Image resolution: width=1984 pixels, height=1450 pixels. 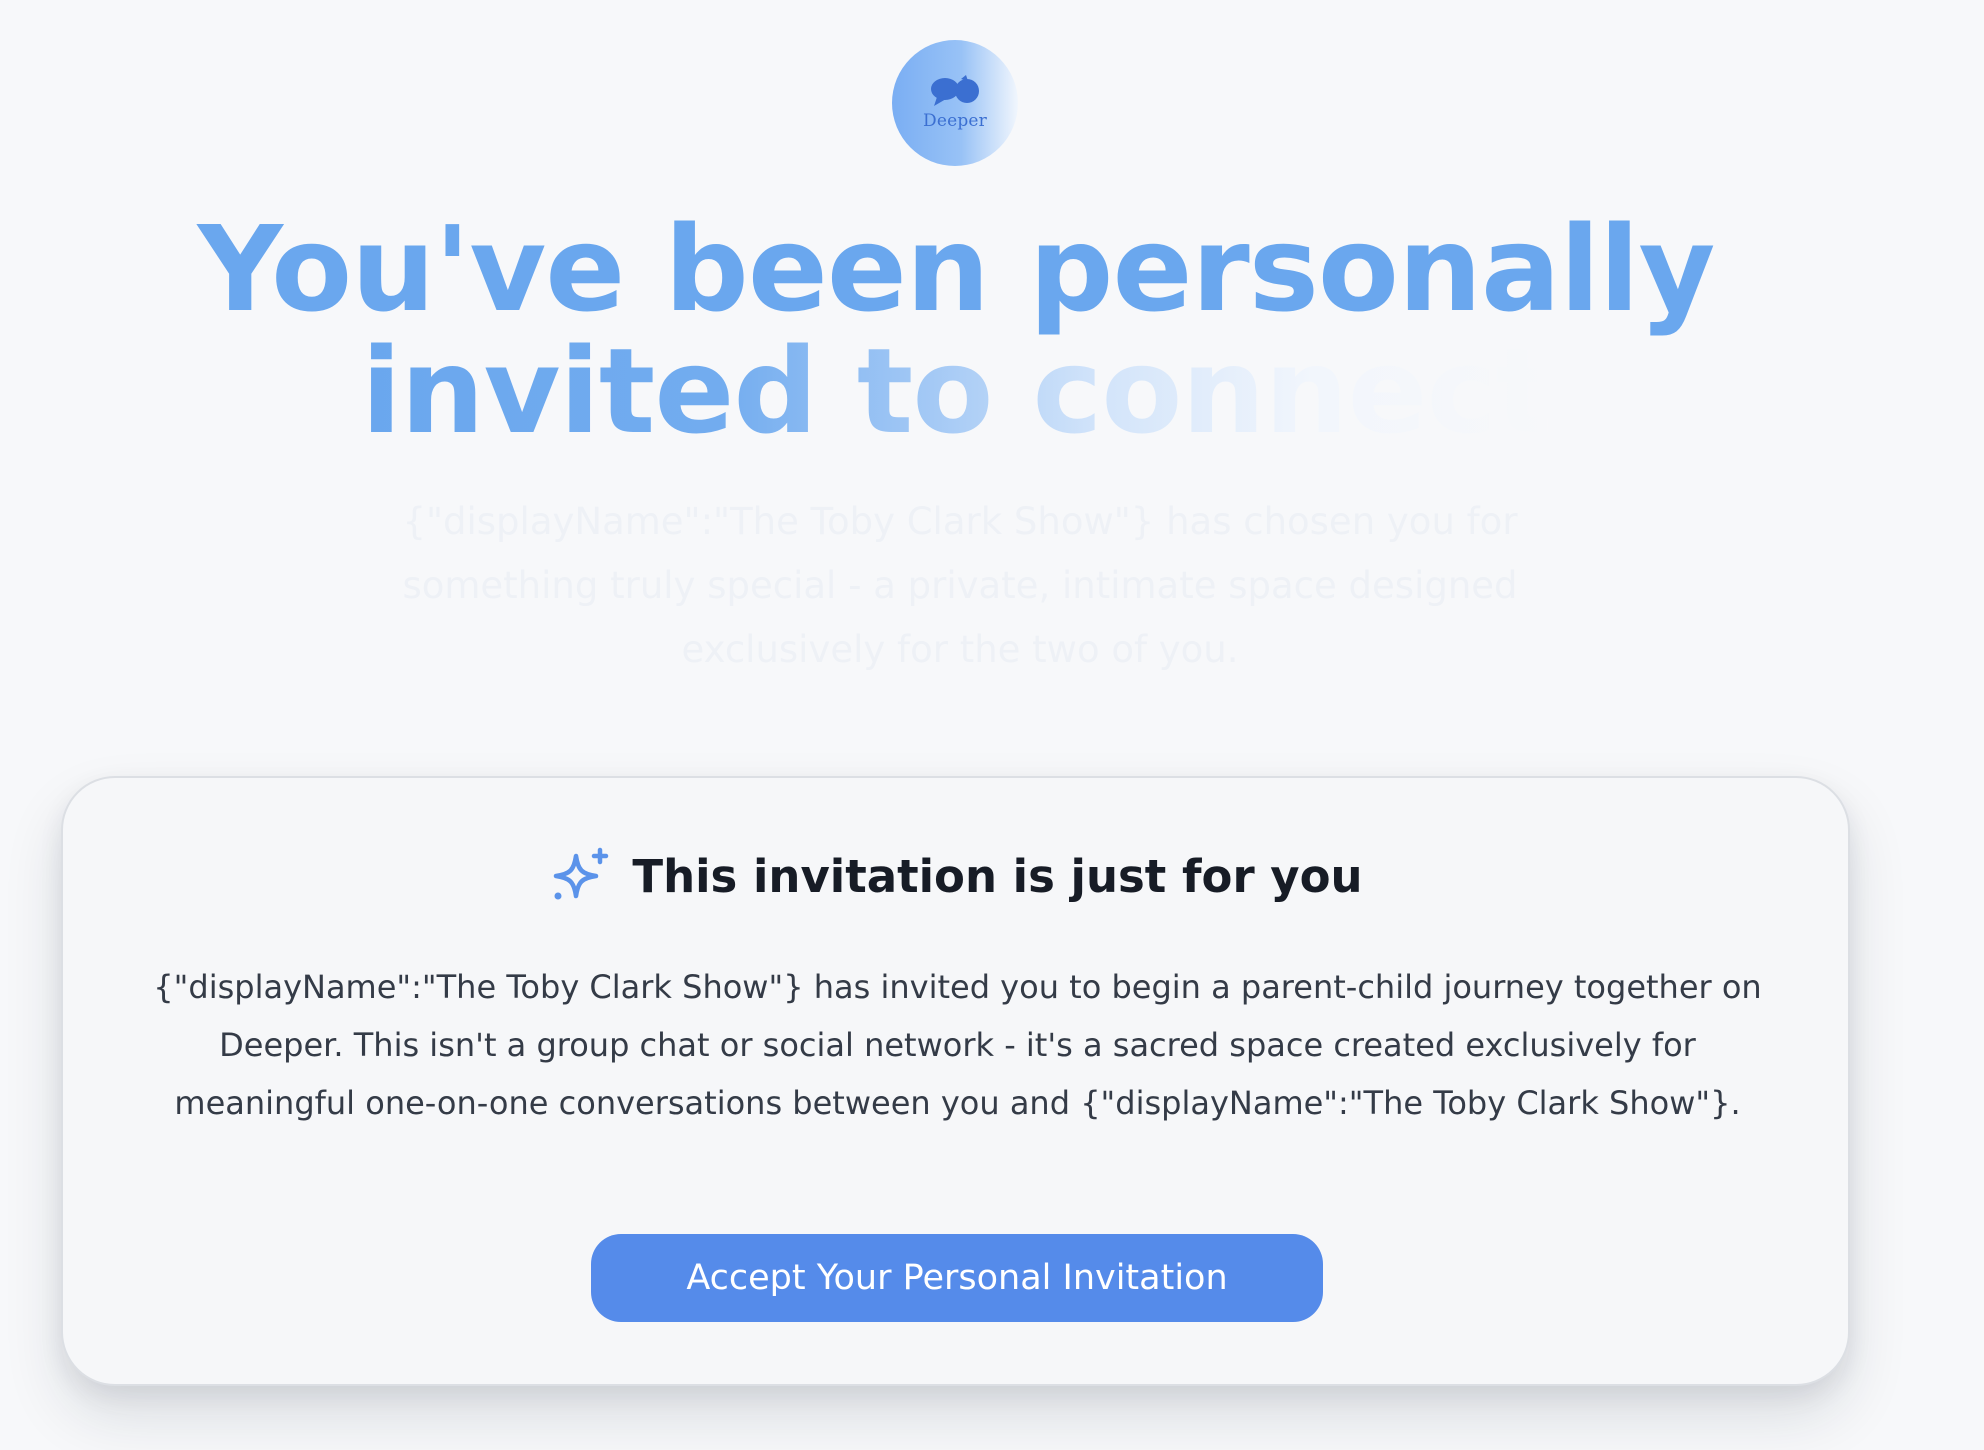 I want to click on card-header: This invitation is just for you, so click(x=955, y=877).